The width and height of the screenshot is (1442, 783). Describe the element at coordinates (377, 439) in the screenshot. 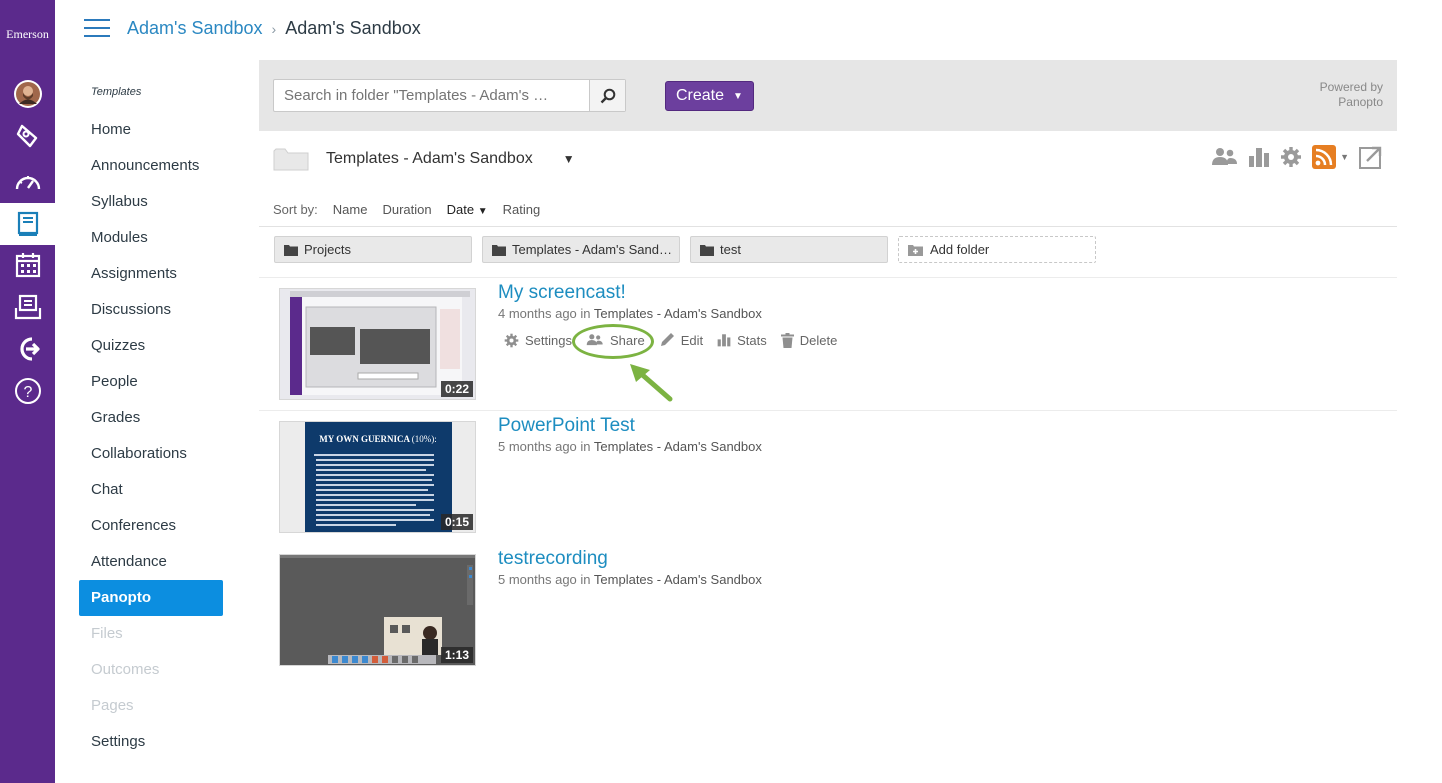

I see `svg-text: MY OWN GUERNICA (10%):` at that location.